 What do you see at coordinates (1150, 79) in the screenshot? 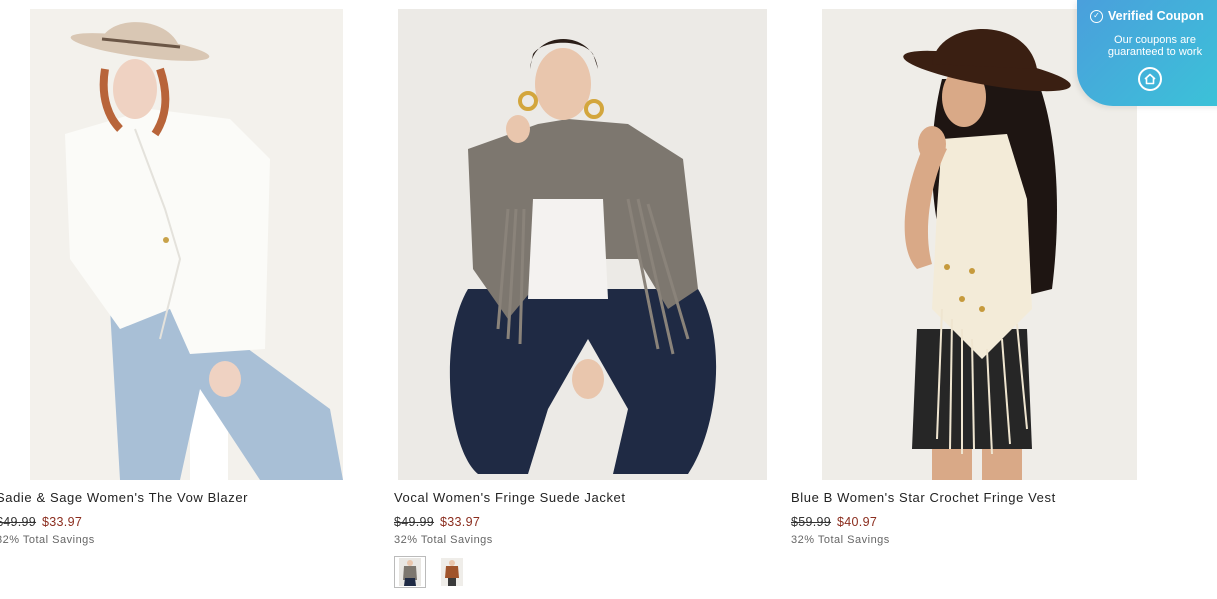
I see `house-badge-icon` at bounding box center [1150, 79].